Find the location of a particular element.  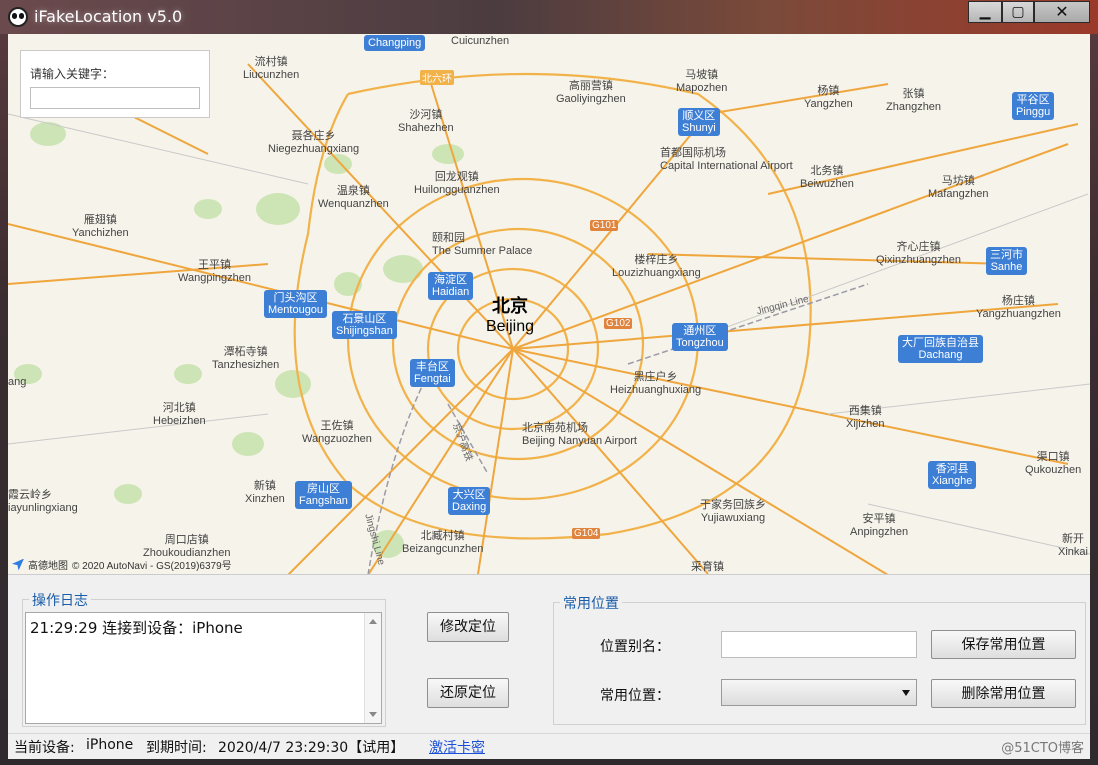

scroll-down-arrow-icon is located at coordinates (373, 714).